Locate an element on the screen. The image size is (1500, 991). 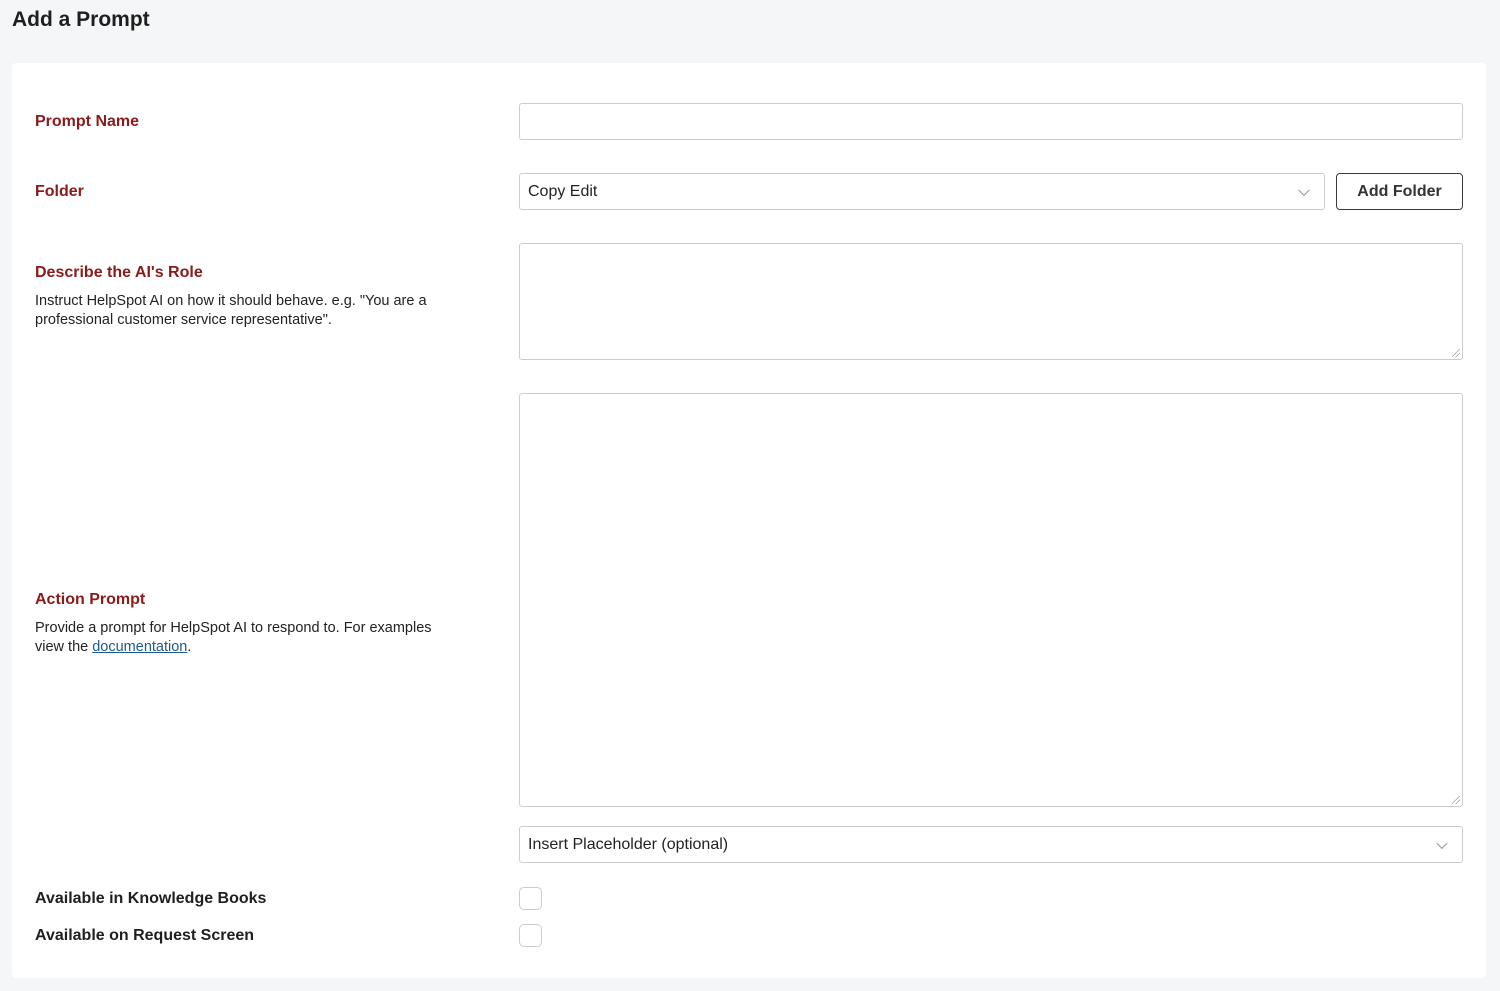
request-screen-checkbox is located at coordinates (530, 935).